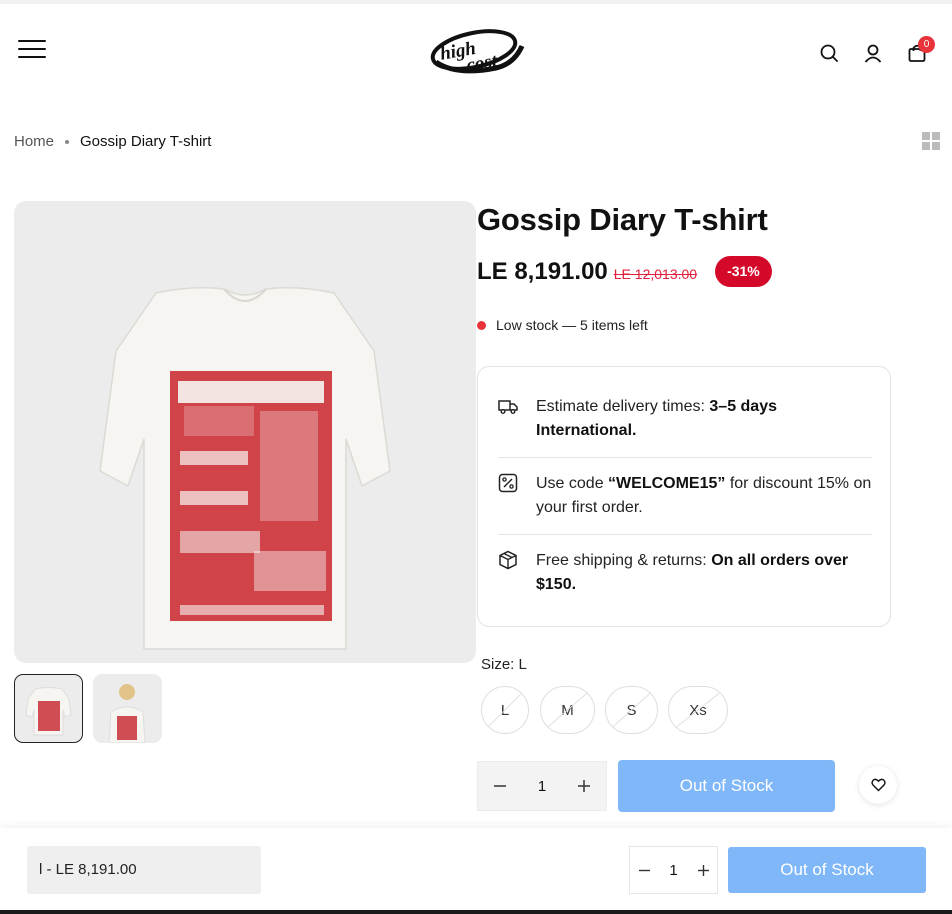  What do you see at coordinates (726, 786) in the screenshot?
I see `out-of-stock-button: Out of Stock` at bounding box center [726, 786].